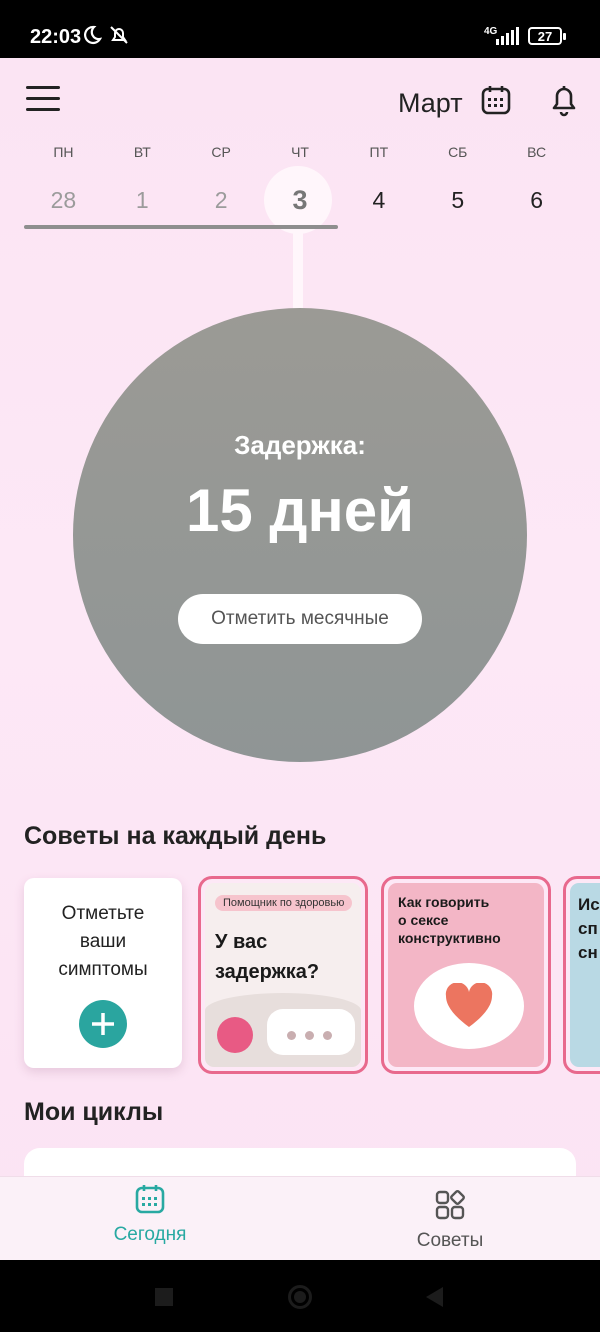  Describe the element at coordinates (457, 200) in the screenshot. I see `date-cell: 5` at that location.